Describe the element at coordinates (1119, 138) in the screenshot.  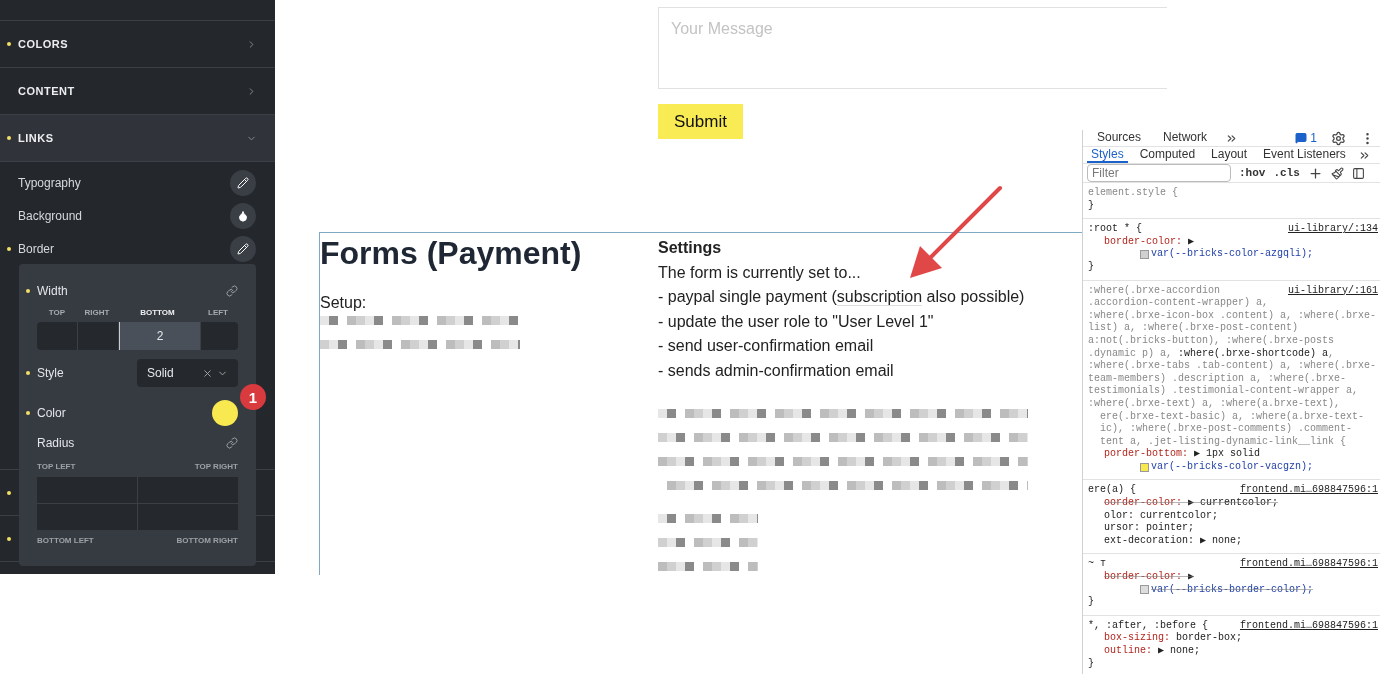
I see `devtools-tab: Sources` at that location.